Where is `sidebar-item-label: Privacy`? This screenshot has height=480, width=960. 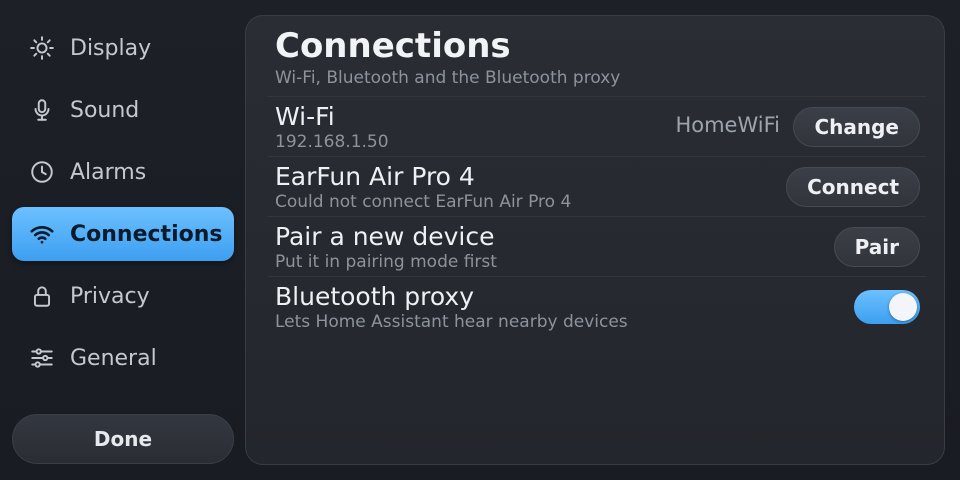
sidebar-item-label: Privacy is located at coordinates (110, 296).